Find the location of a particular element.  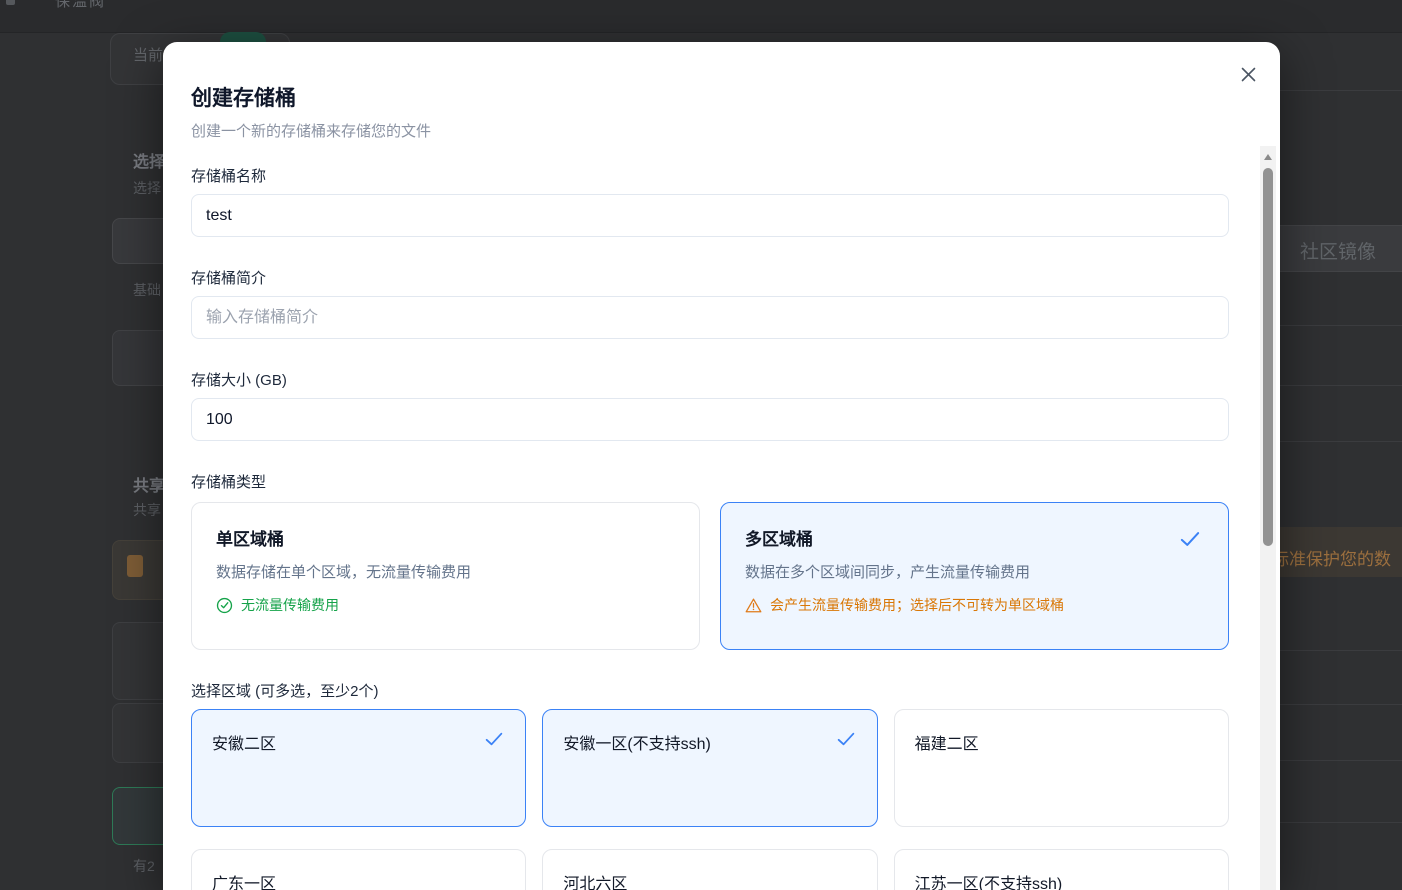

background-section2-title: 共享 is located at coordinates (149, 486).